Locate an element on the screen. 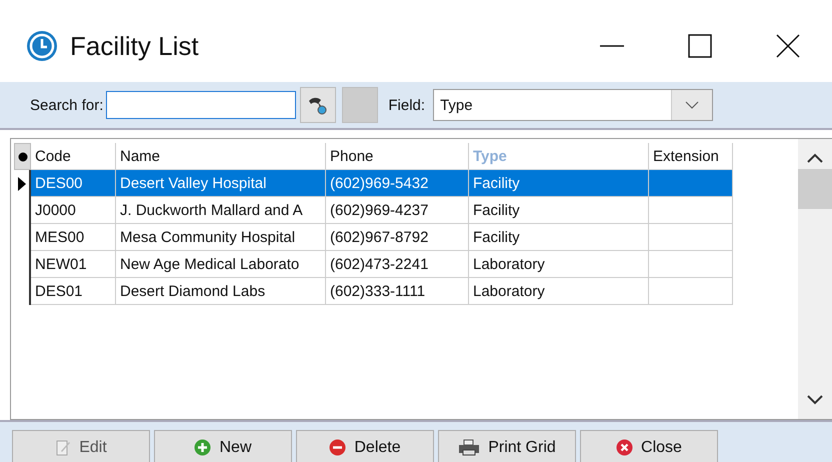 The height and width of the screenshot is (462, 832). notepad-icon is located at coordinates (63, 448).